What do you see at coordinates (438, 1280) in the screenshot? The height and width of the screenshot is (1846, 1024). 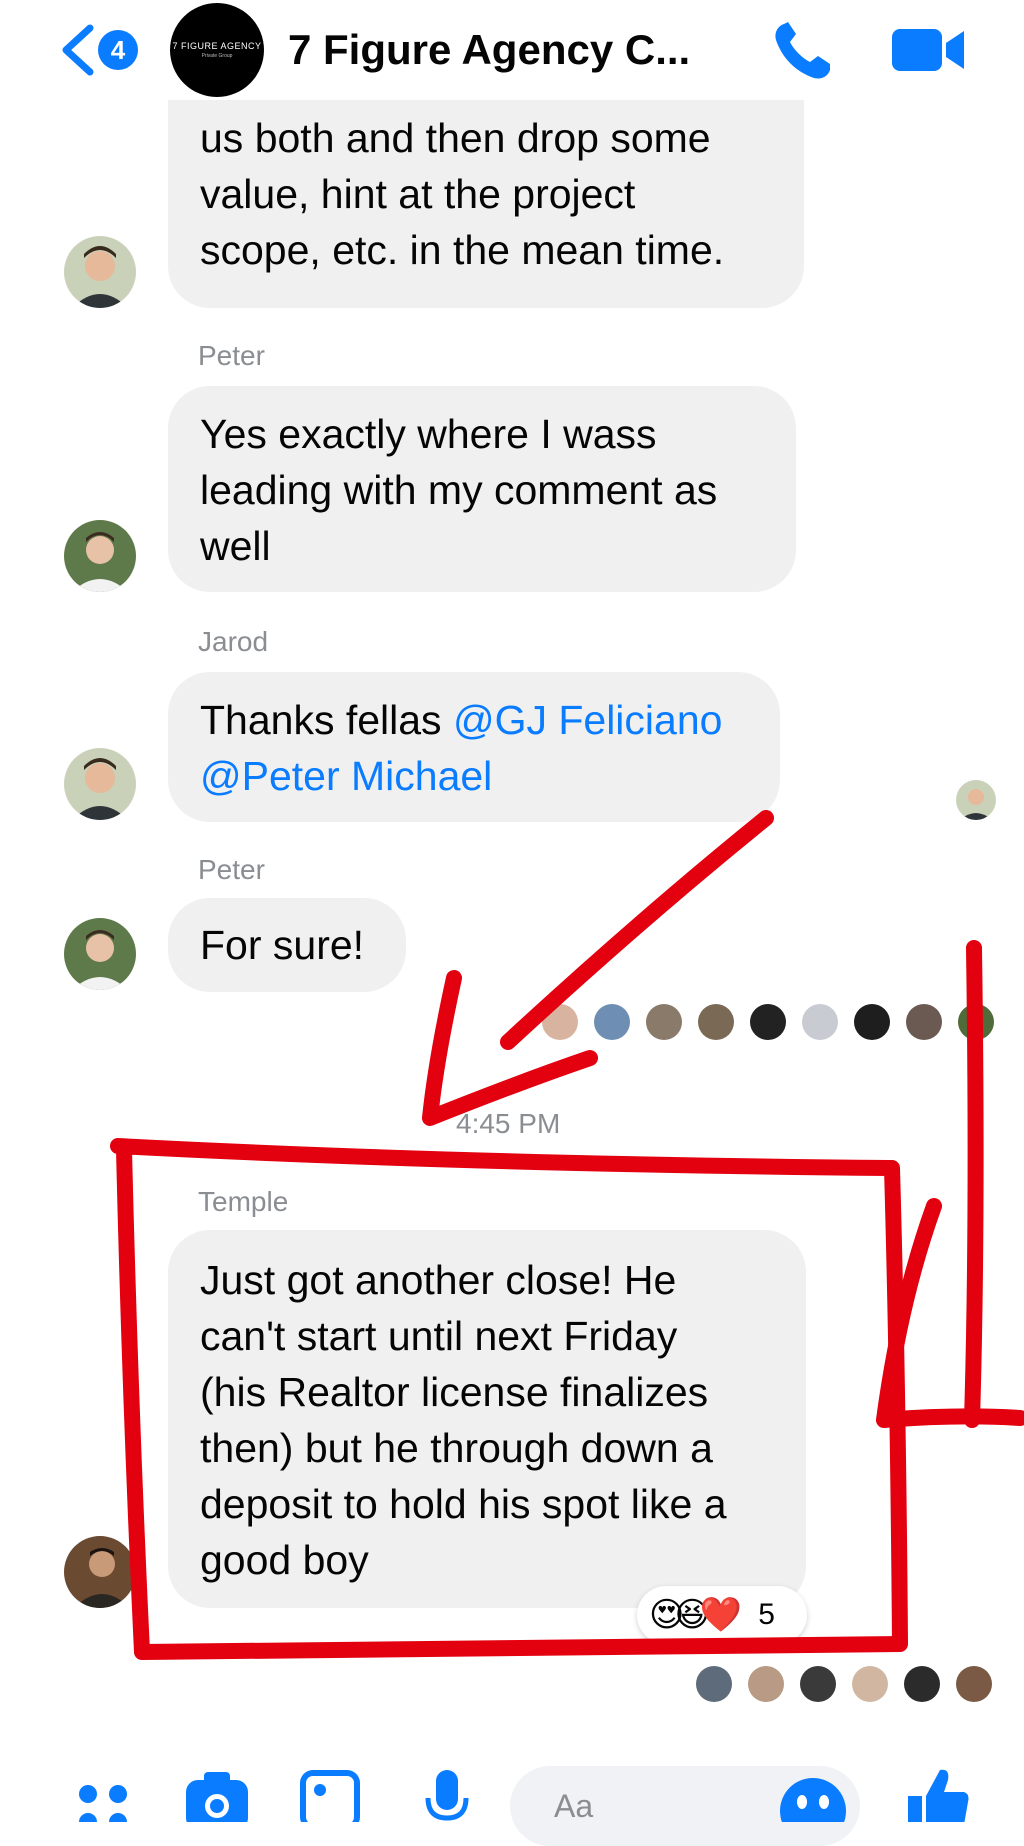 I see `message-line: Just got another close! He` at bounding box center [438, 1280].